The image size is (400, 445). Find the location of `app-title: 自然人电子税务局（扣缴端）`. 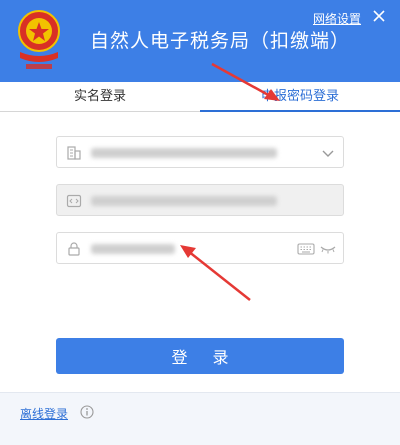

app-title: 自然人电子税务局（扣缴端） is located at coordinates (220, 41).